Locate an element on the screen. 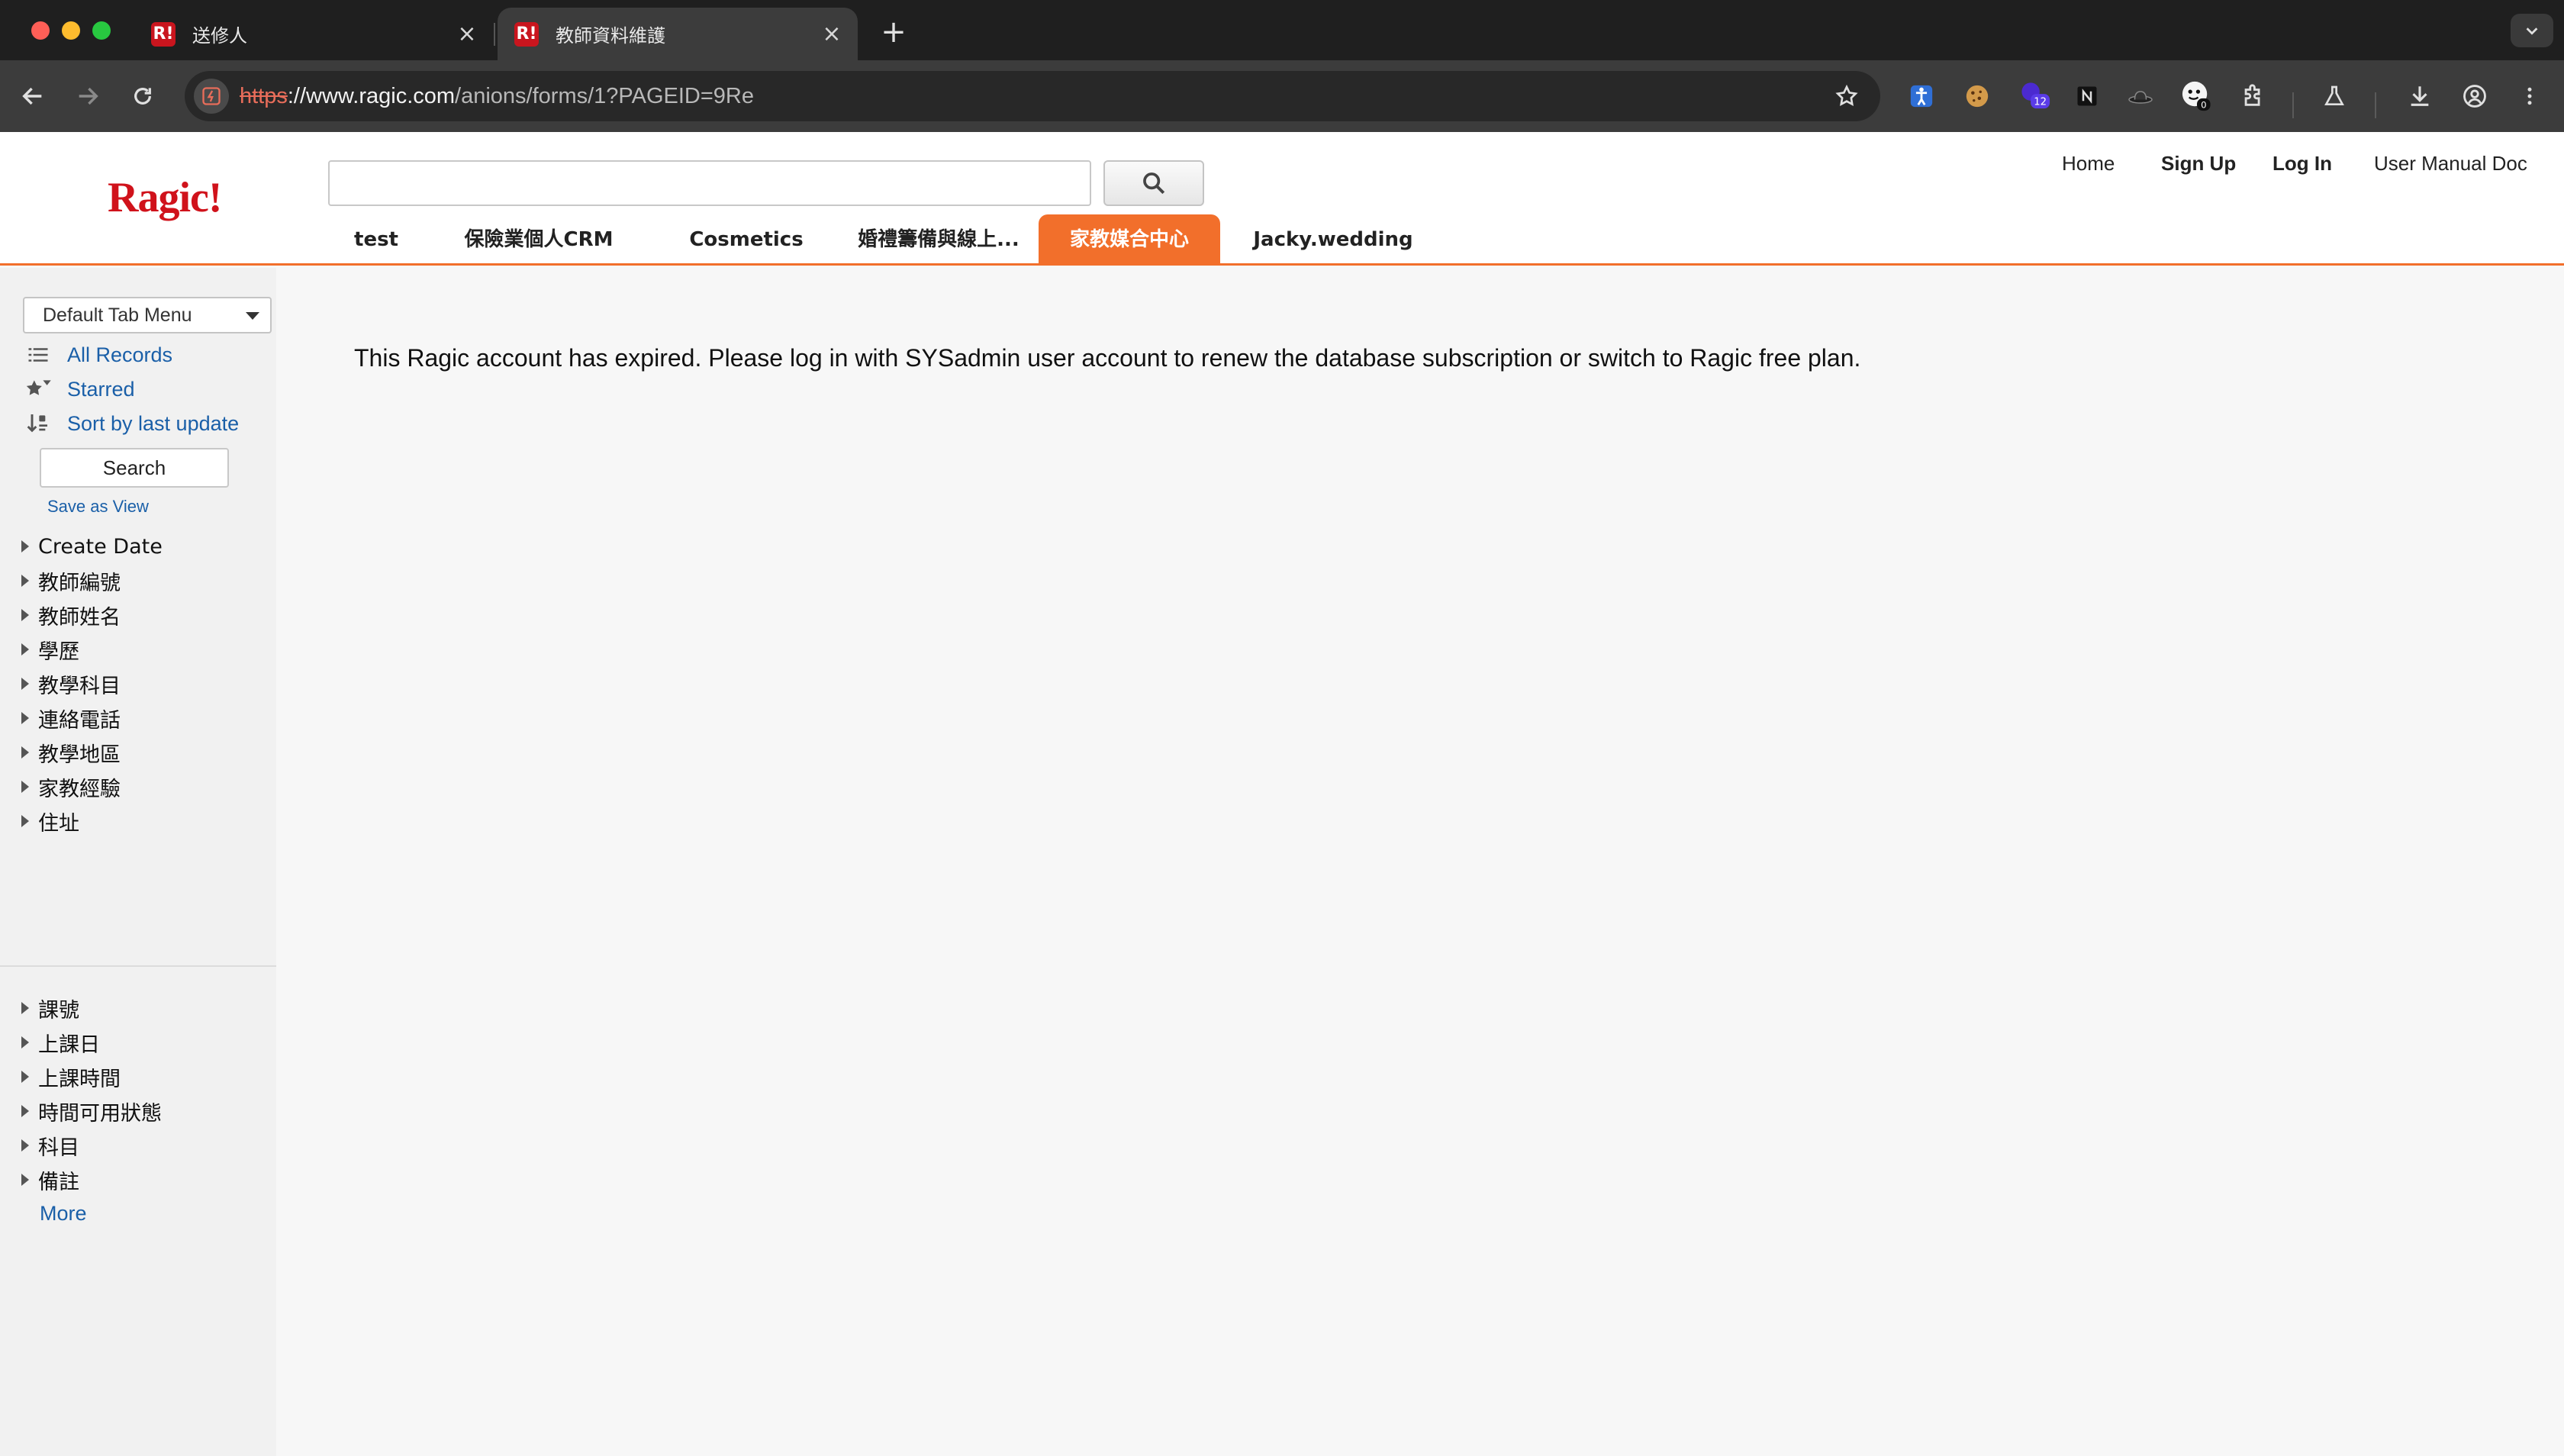 The width and height of the screenshot is (2564, 1456). filter-field-label: 住址 is located at coordinates (58, 823).